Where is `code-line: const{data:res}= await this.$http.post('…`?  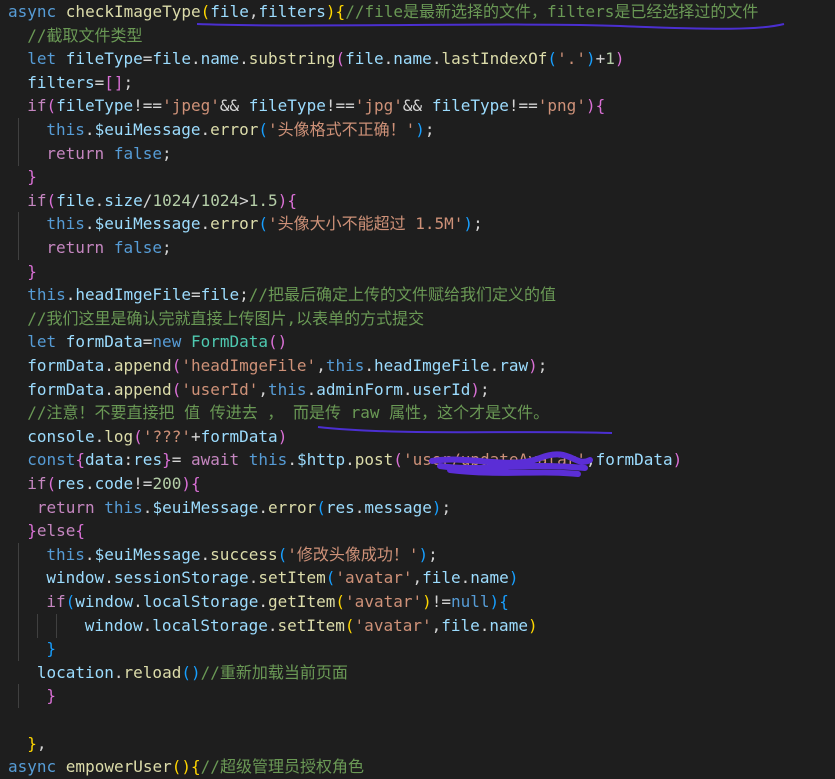 code-line: const{data:res}= await this.$http.post('… is located at coordinates (417, 460).